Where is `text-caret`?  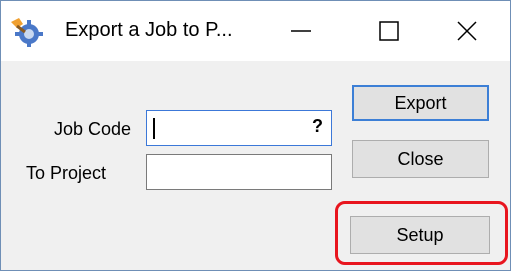
text-caret is located at coordinates (154, 128).